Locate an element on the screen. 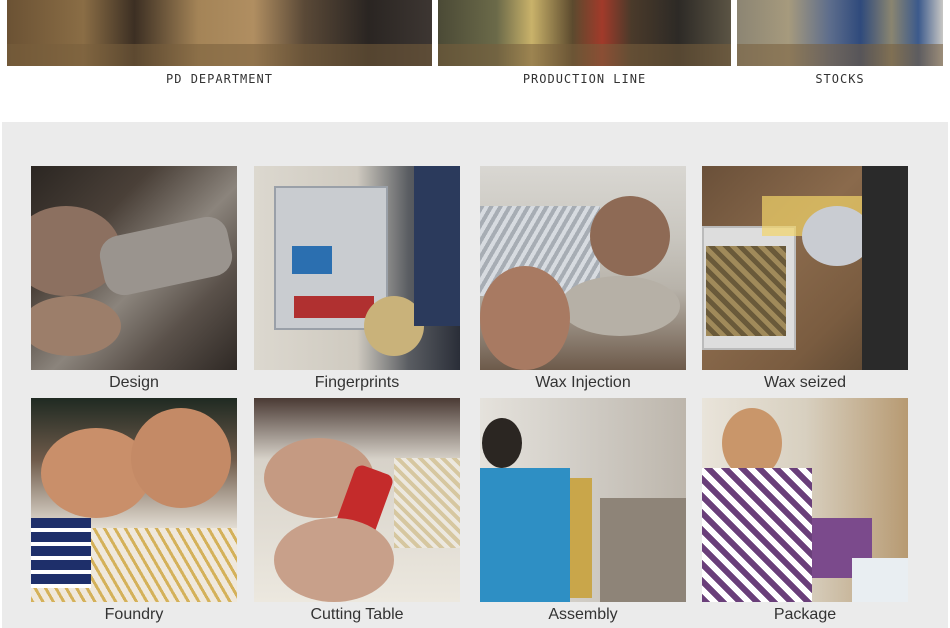 The image size is (950, 628). wax-injection-photo is located at coordinates (583, 268).